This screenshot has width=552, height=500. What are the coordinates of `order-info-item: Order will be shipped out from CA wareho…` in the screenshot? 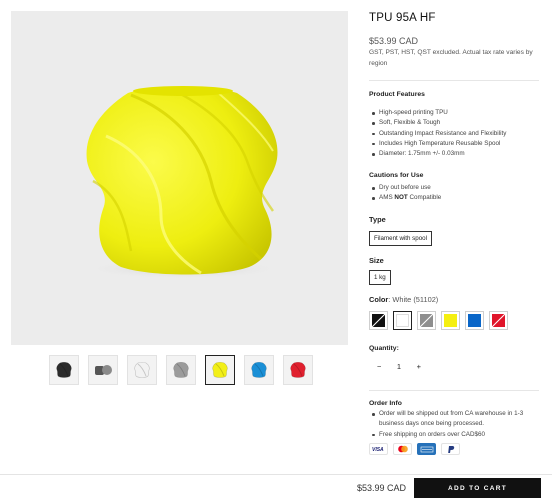 It's located at (455, 419).